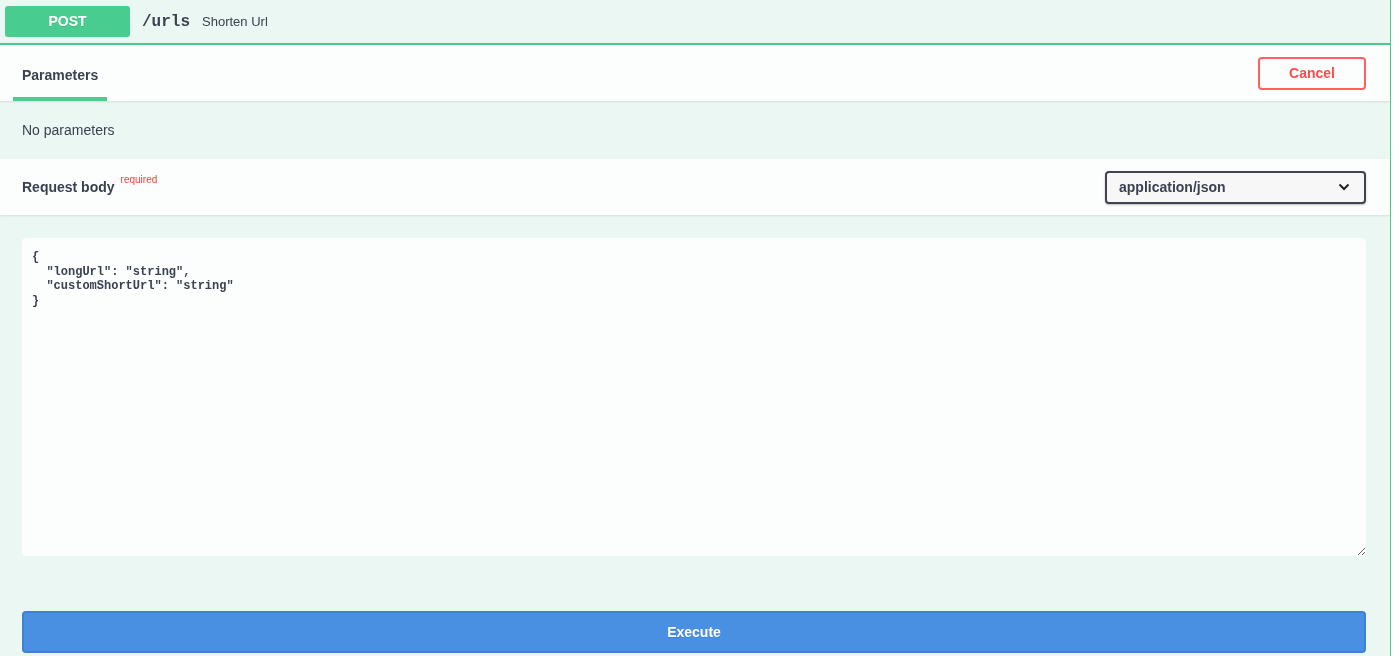  What do you see at coordinates (1235, 187) in the screenshot?
I see `content-type-select: application/json` at bounding box center [1235, 187].